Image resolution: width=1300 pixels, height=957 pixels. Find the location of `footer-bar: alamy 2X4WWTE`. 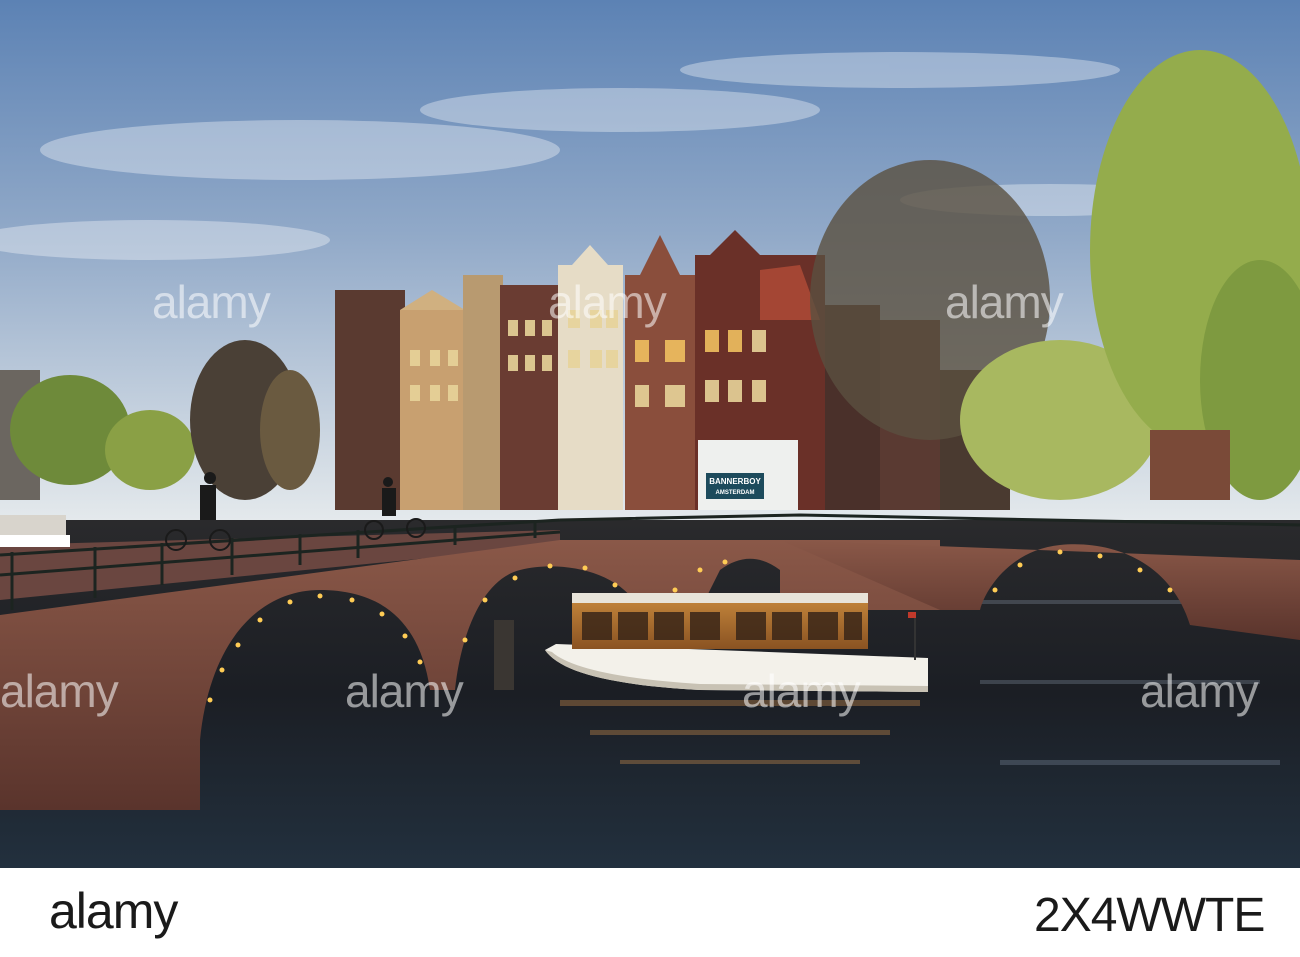

footer-bar: alamy 2X4WWTE is located at coordinates (650, 912).